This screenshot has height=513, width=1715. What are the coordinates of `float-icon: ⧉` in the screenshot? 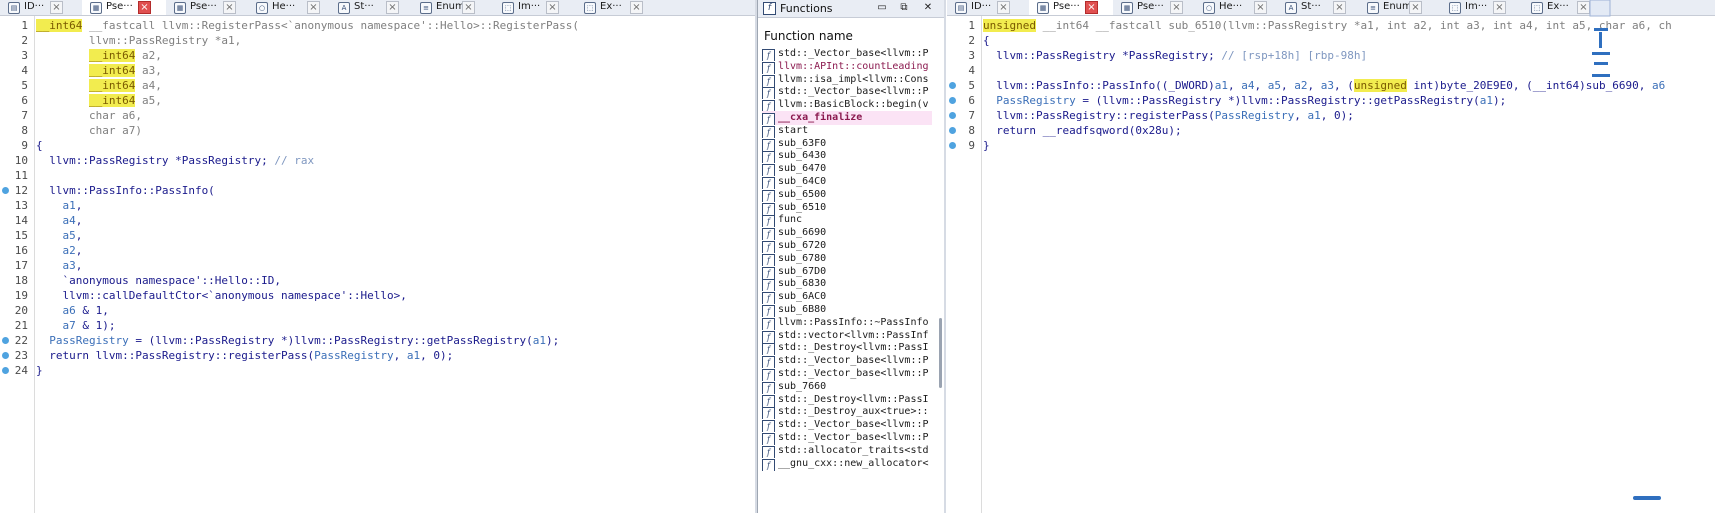 It's located at (904, 8).